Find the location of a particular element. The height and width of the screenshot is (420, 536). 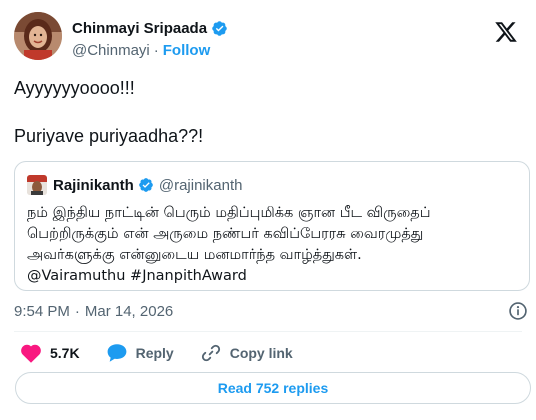

quoted-author-avatar-image is located at coordinates (37, 185).